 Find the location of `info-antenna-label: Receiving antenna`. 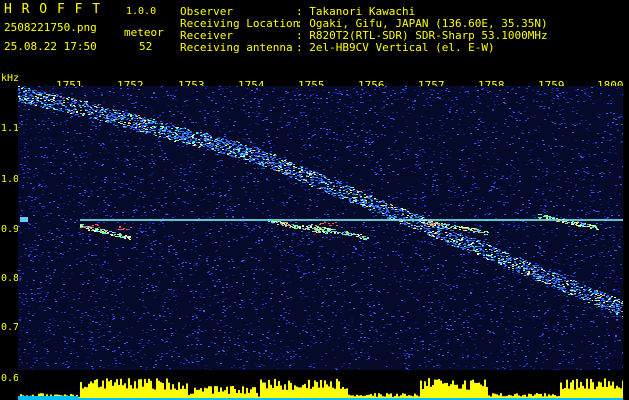

info-antenna-label: Receiving antenna is located at coordinates (236, 47).